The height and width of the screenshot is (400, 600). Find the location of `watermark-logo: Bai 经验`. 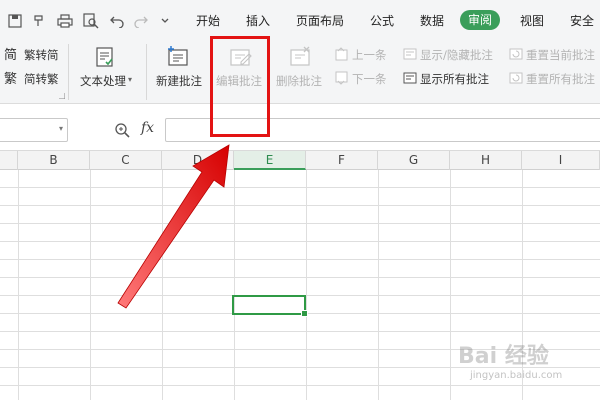

watermark-logo: Bai 经验 is located at coordinates (503, 356).